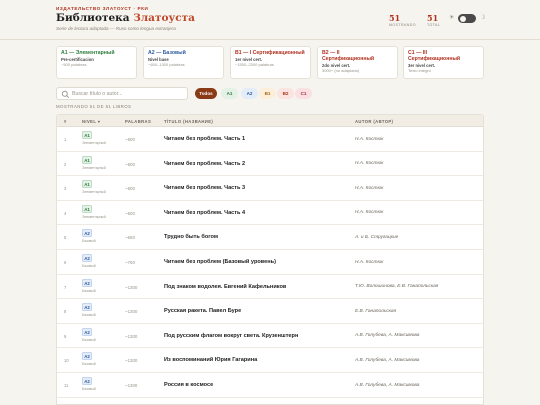 The width and height of the screenshot is (540, 405). Describe the element at coordinates (91, 121) in the screenshot. I see `col-level-sort: NIVEL ▾` at that location.